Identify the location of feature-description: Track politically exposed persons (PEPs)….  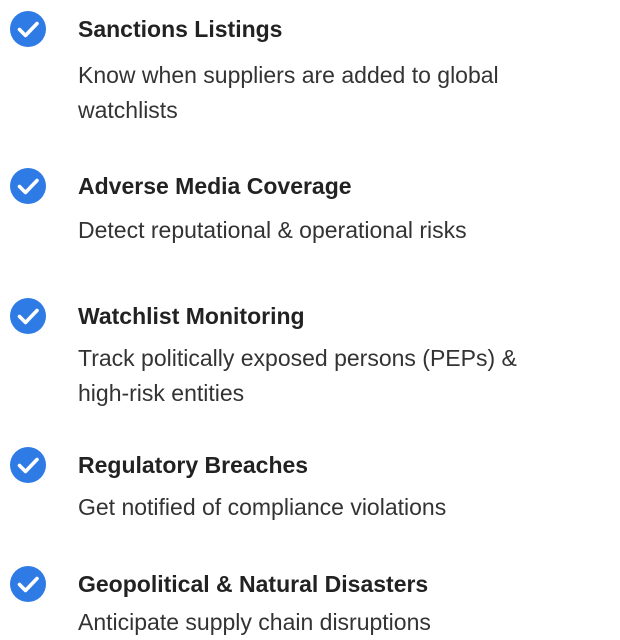
(297, 375).